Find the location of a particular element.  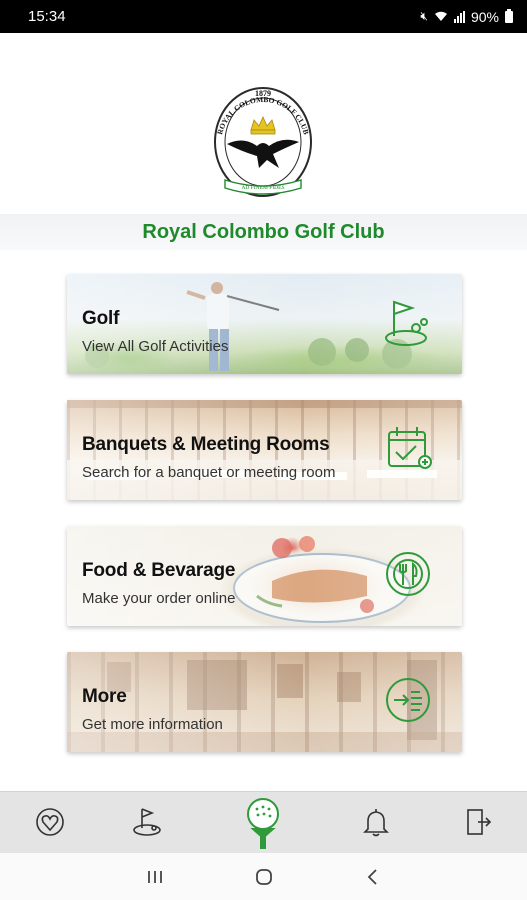

golf-card-title: Golf is located at coordinates (101, 318).